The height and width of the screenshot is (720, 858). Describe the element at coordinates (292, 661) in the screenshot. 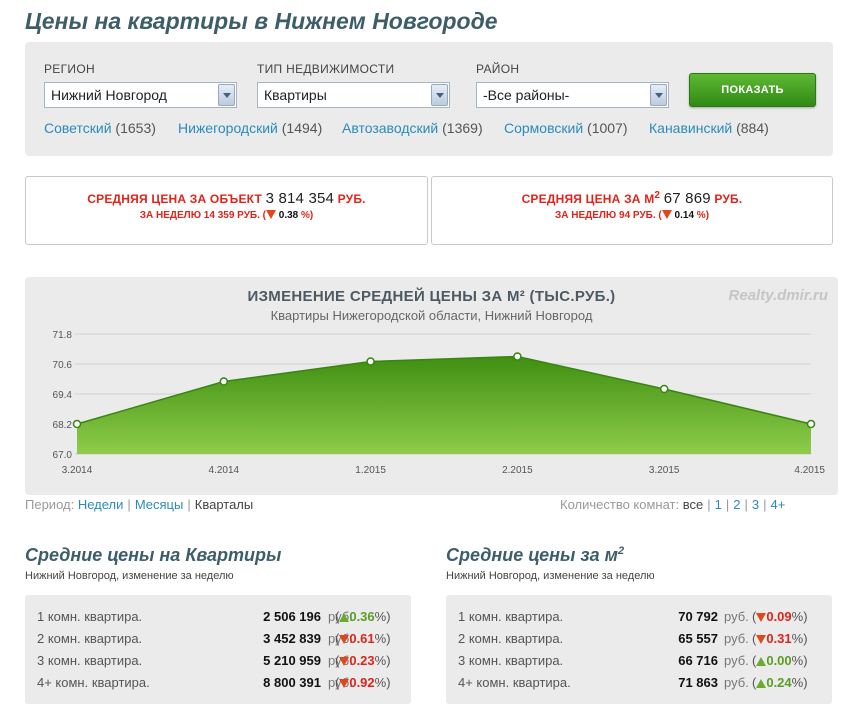

I see `row-value: 5 210 959` at that location.